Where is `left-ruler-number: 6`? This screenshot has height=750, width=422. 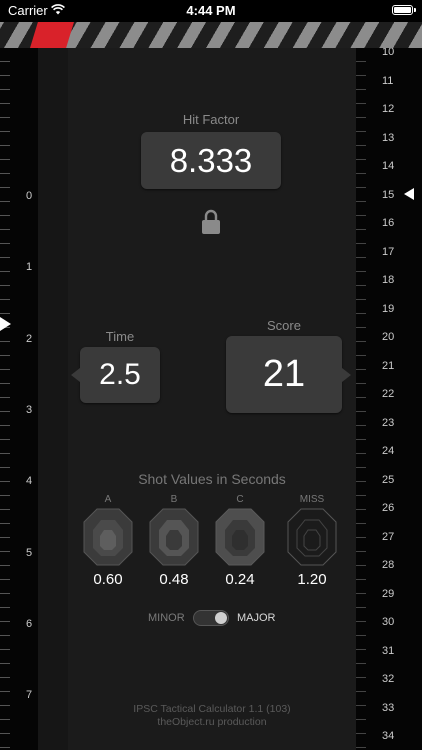
left-ruler-number: 6 is located at coordinates (29, 623).